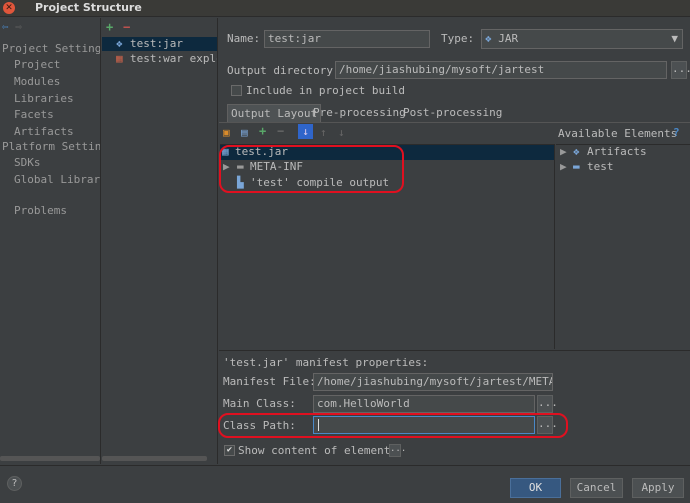  I want to click on available-elements-tree: ▶ ❖ Artifacts ▶ ▬ test, so click(623, 246).